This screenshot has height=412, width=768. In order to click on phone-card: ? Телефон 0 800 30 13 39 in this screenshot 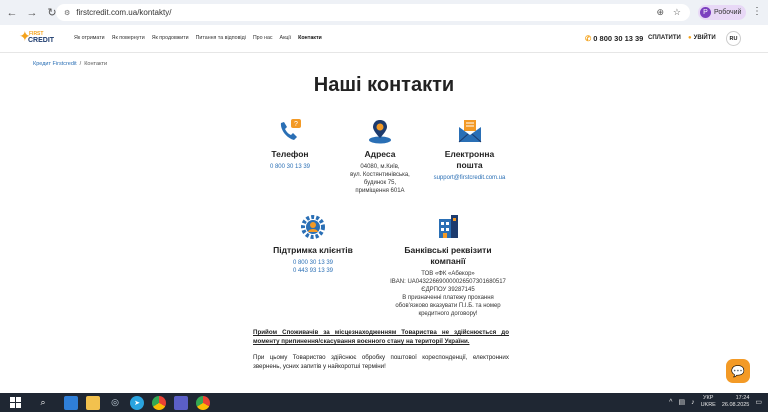, I will do `click(290, 144)`.